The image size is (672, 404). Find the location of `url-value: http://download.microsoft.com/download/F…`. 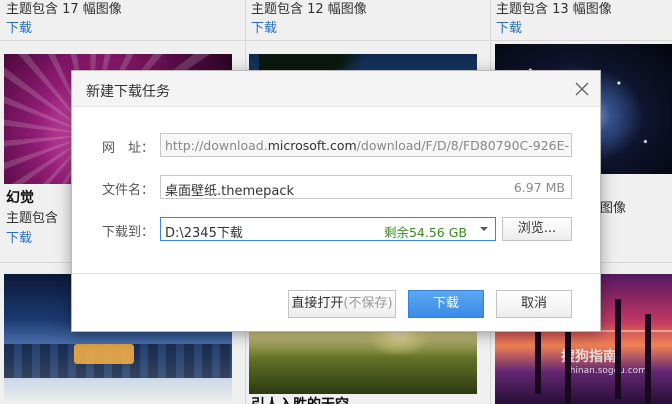

url-value: http://download.microsoft.com/download/F… is located at coordinates (367, 145).